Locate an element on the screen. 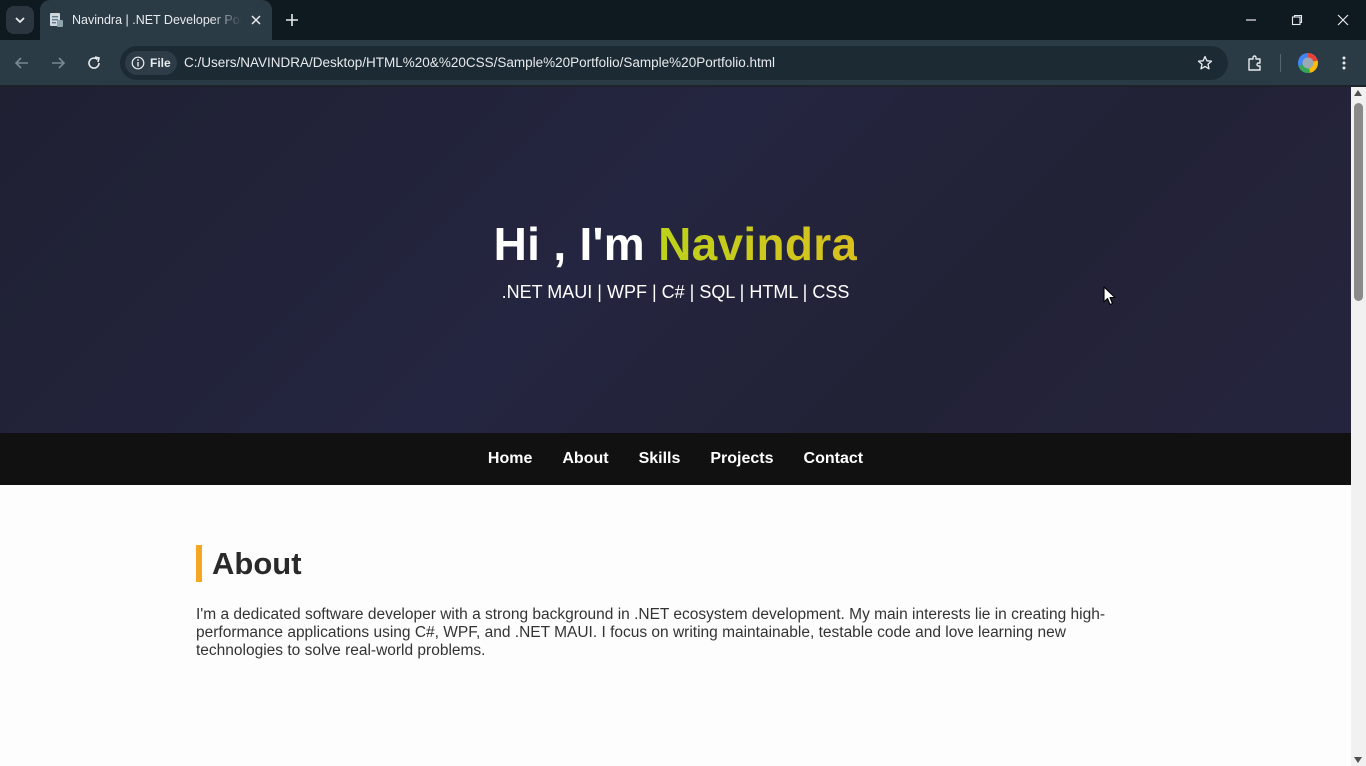  bookmark-button is located at coordinates (1205, 63).